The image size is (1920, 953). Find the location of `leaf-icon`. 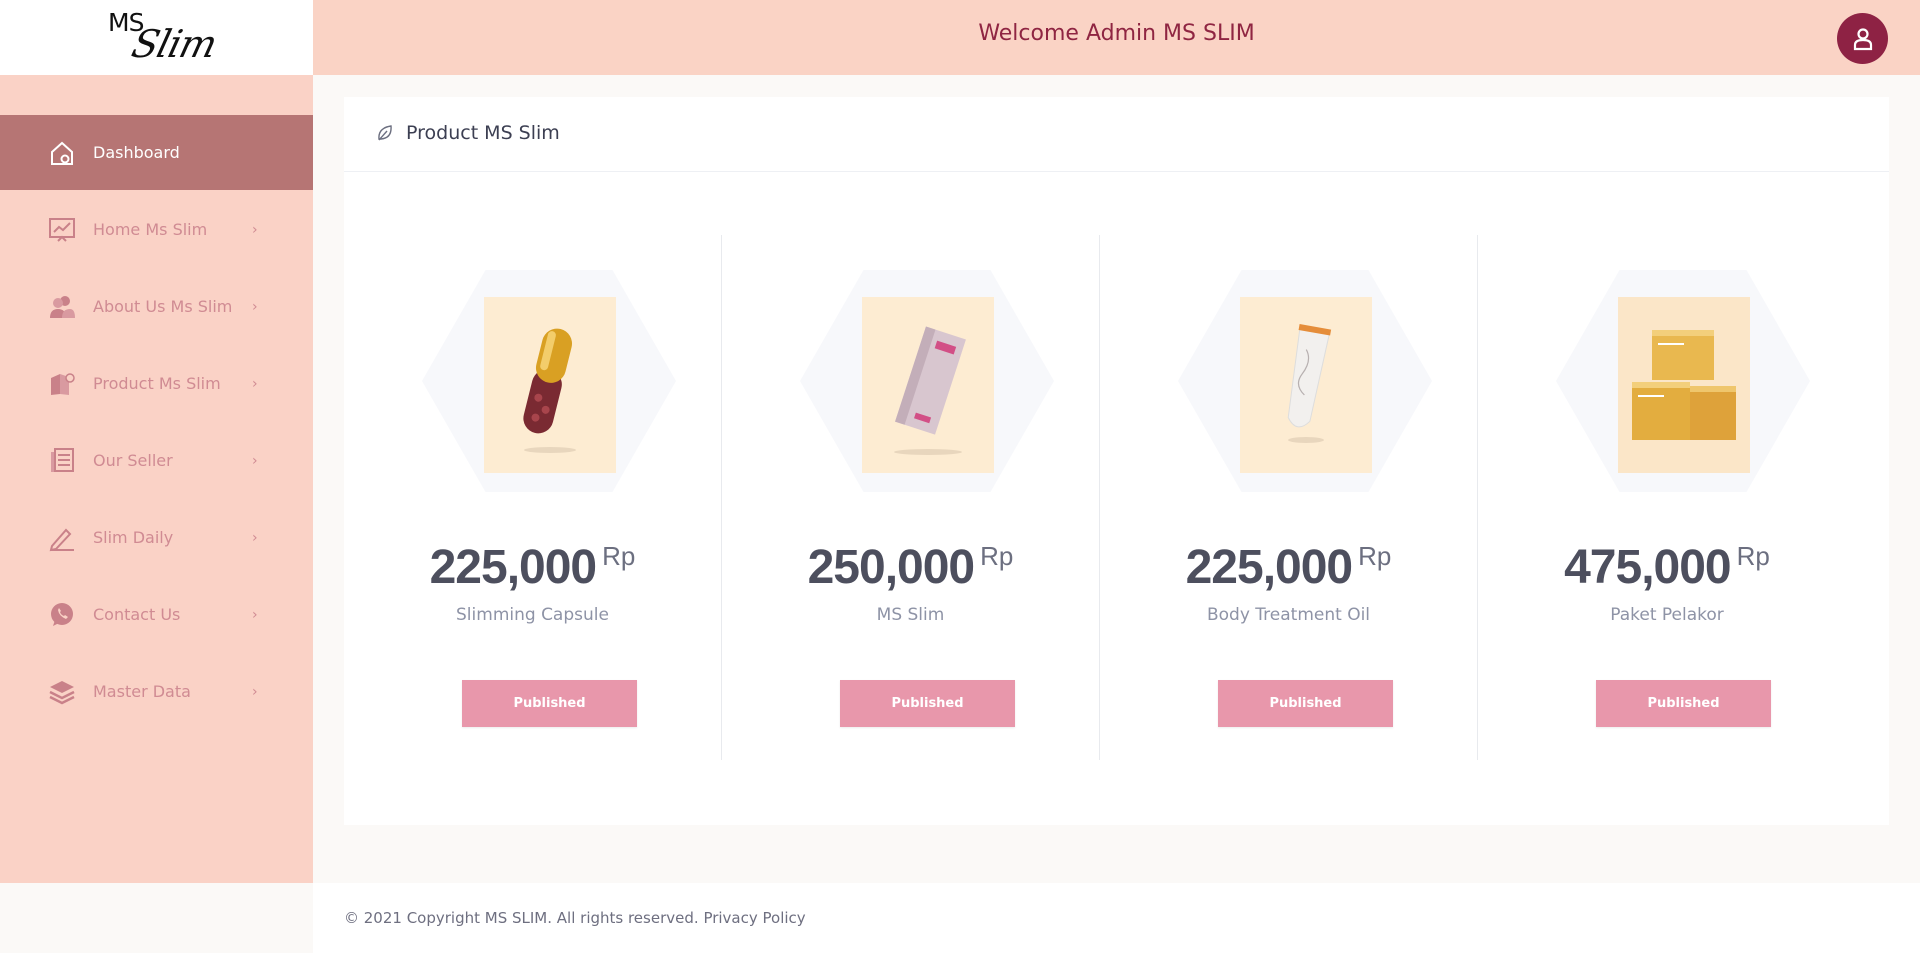

leaf-icon is located at coordinates (385, 135).